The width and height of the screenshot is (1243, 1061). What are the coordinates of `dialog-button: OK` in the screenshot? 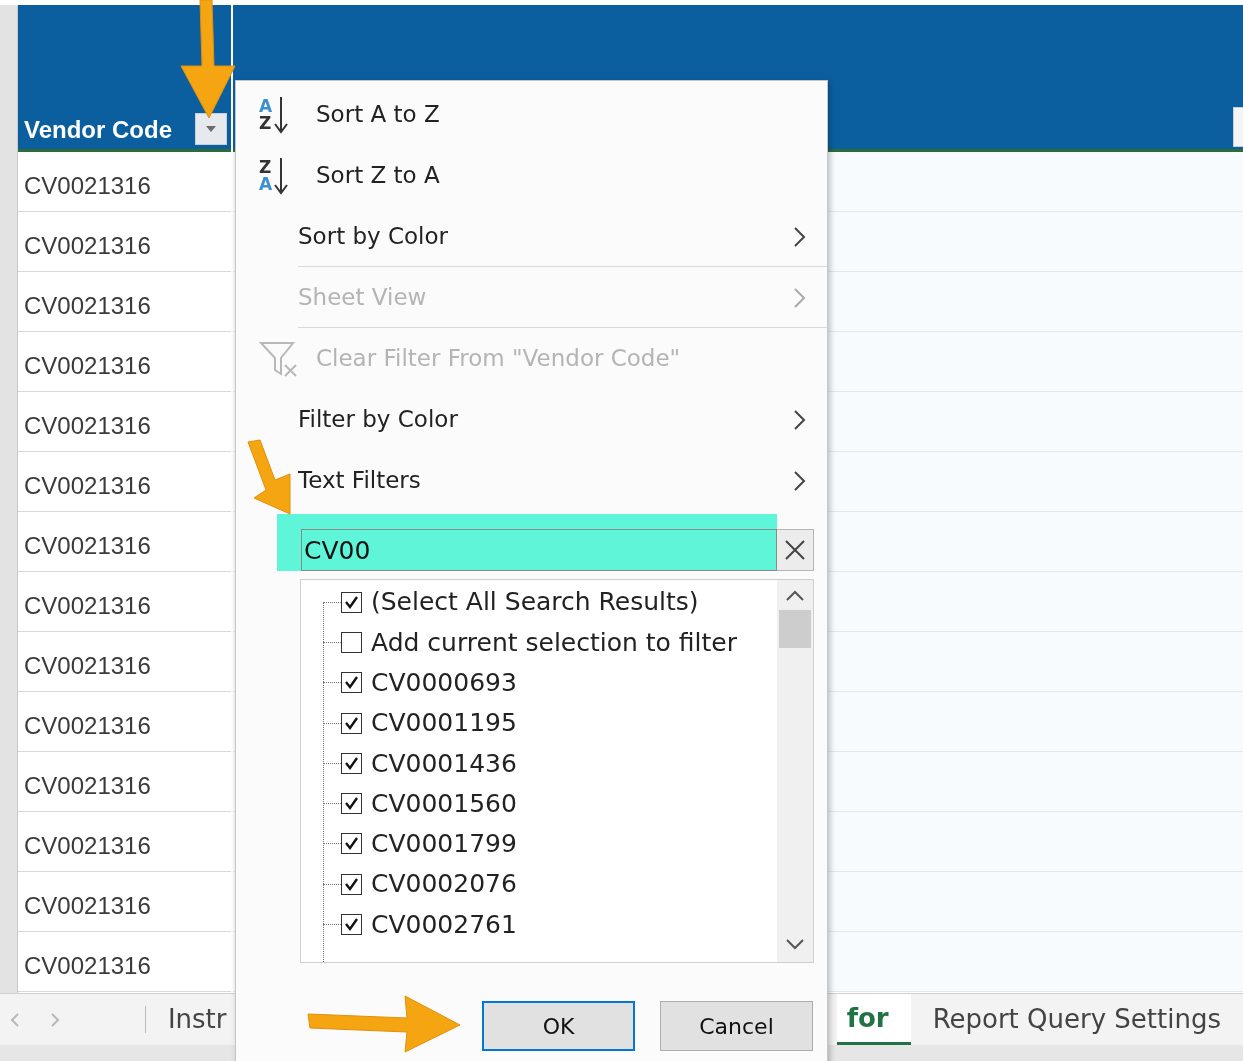 It's located at (558, 1026).